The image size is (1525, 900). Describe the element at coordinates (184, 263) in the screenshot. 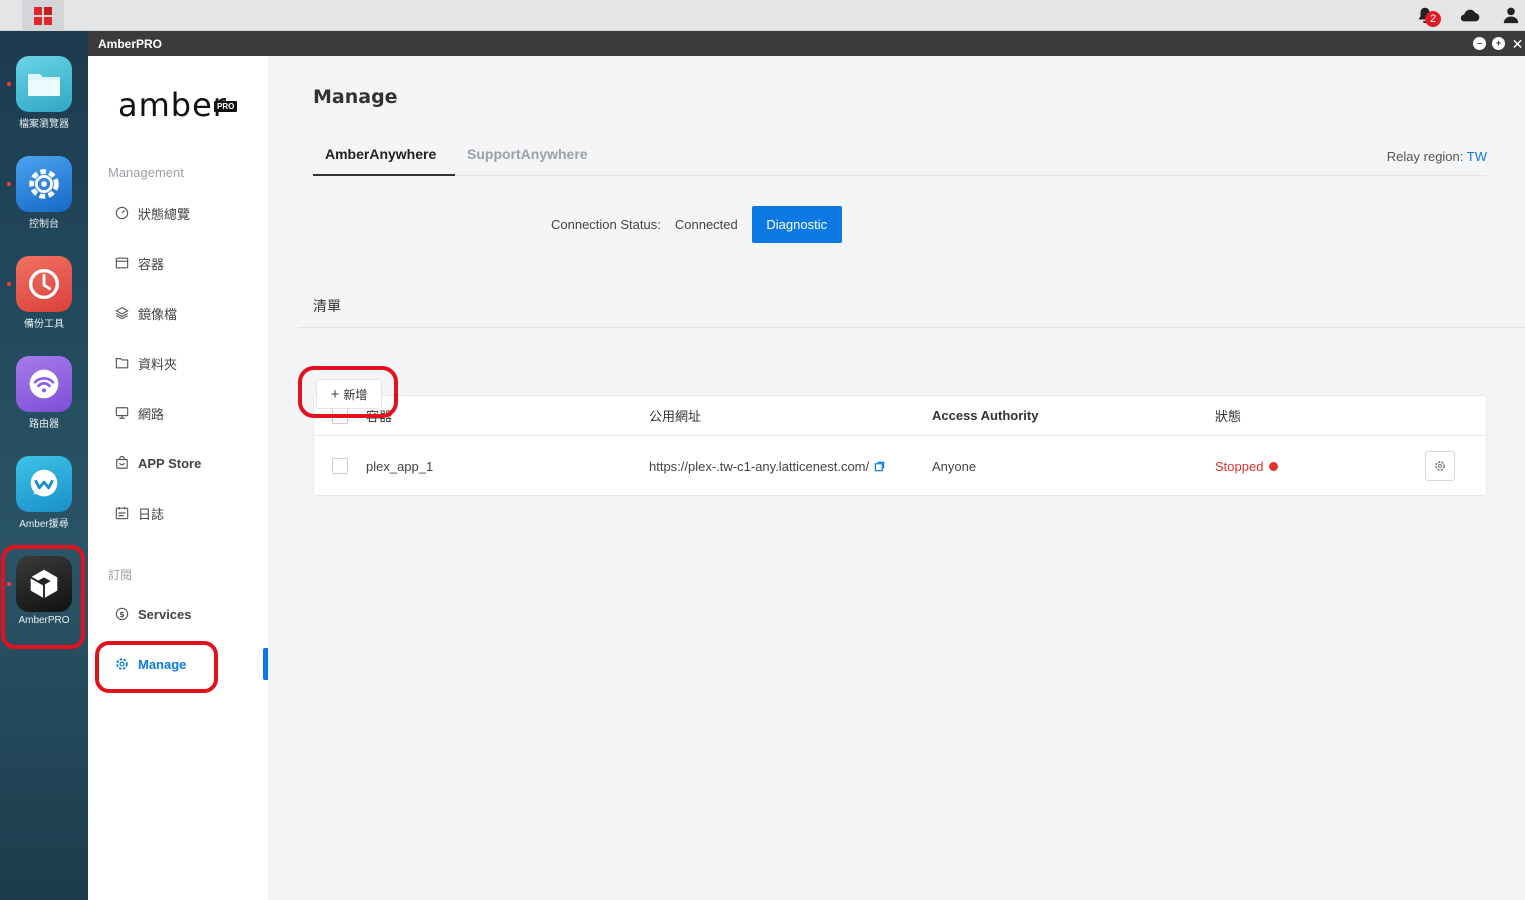

I see `sidebar-item-containers: 容器` at that location.